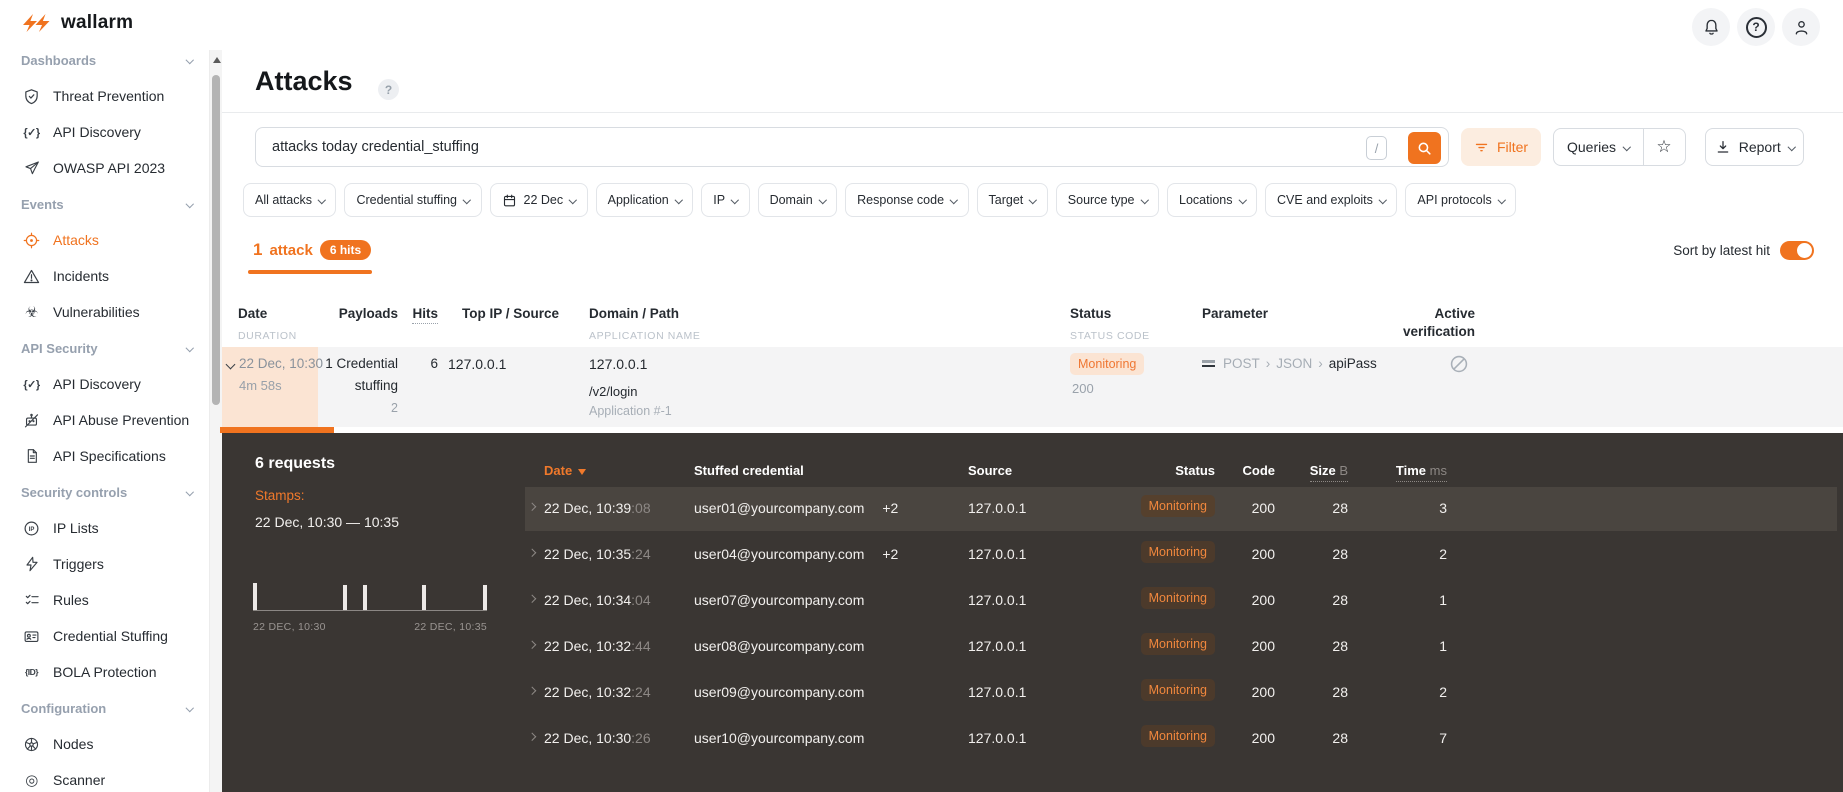 Image resolution: width=1843 pixels, height=792 pixels. What do you see at coordinates (1316, 472) in the screenshot?
I see `requests-col-size: Size B` at bounding box center [1316, 472].